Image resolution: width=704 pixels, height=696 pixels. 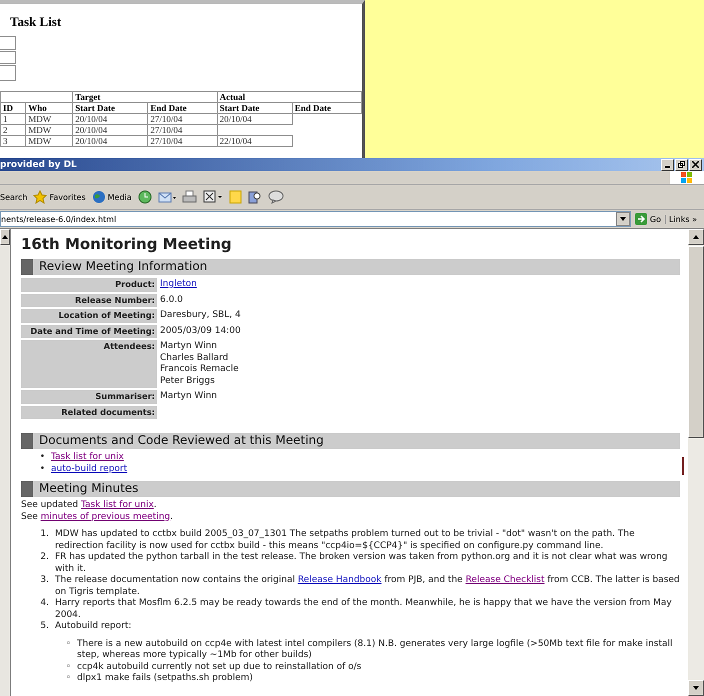 I want to click on dropdown-button, so click(x=623, y=219).